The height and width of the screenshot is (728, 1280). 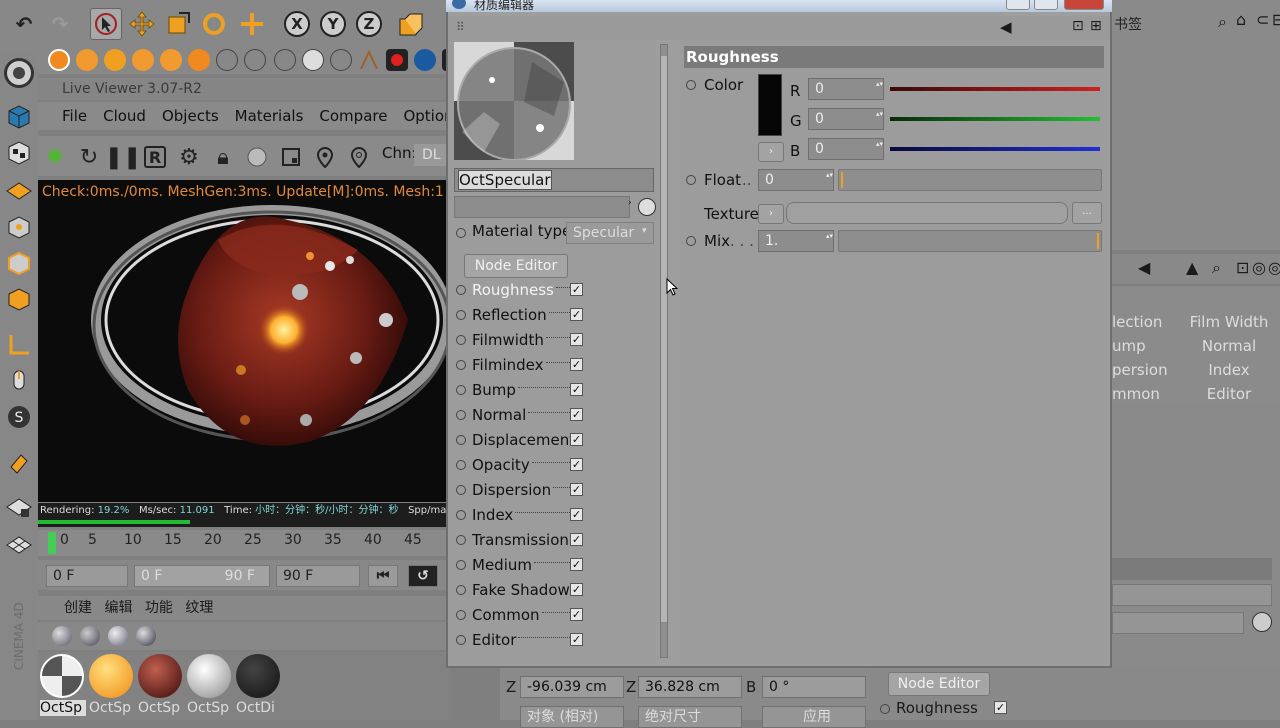 I want to click on material-manager-menu: 创建 编辑 功能 纹理, so click(x=244, y=608).